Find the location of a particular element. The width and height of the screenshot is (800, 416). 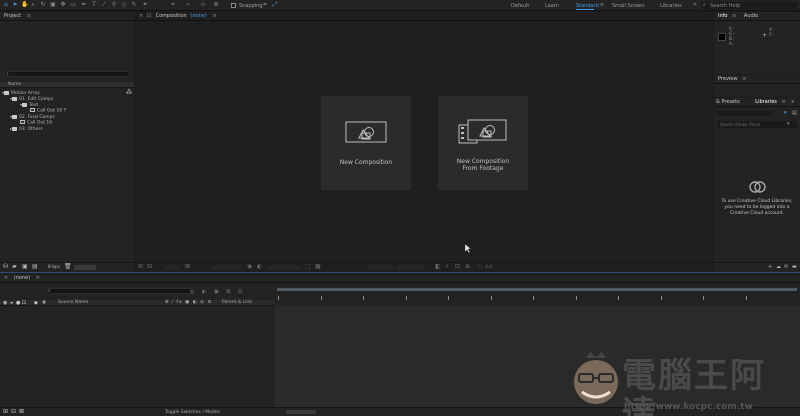

toggle-switches-modes: Toggle Switches / Modes is located at coordinates (192, 412).